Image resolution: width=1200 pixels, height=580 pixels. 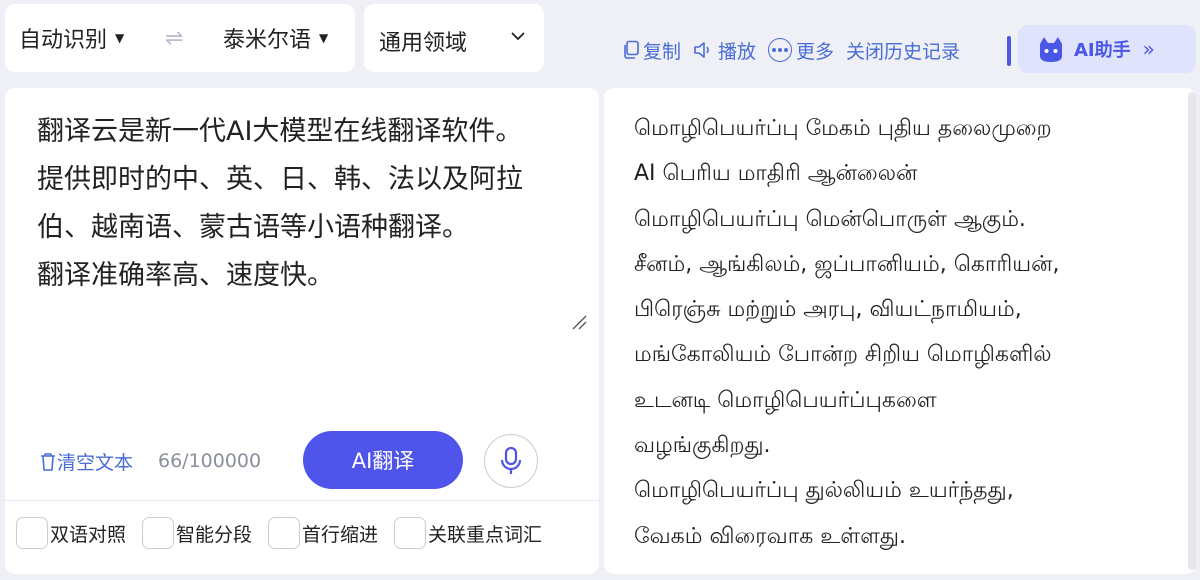 What do you see at coordinates (253, 227) in the screenshot?
I see `source-line: 伯、越南语、蒙古语等小语种翻译。` at bounding box center [253, 227].